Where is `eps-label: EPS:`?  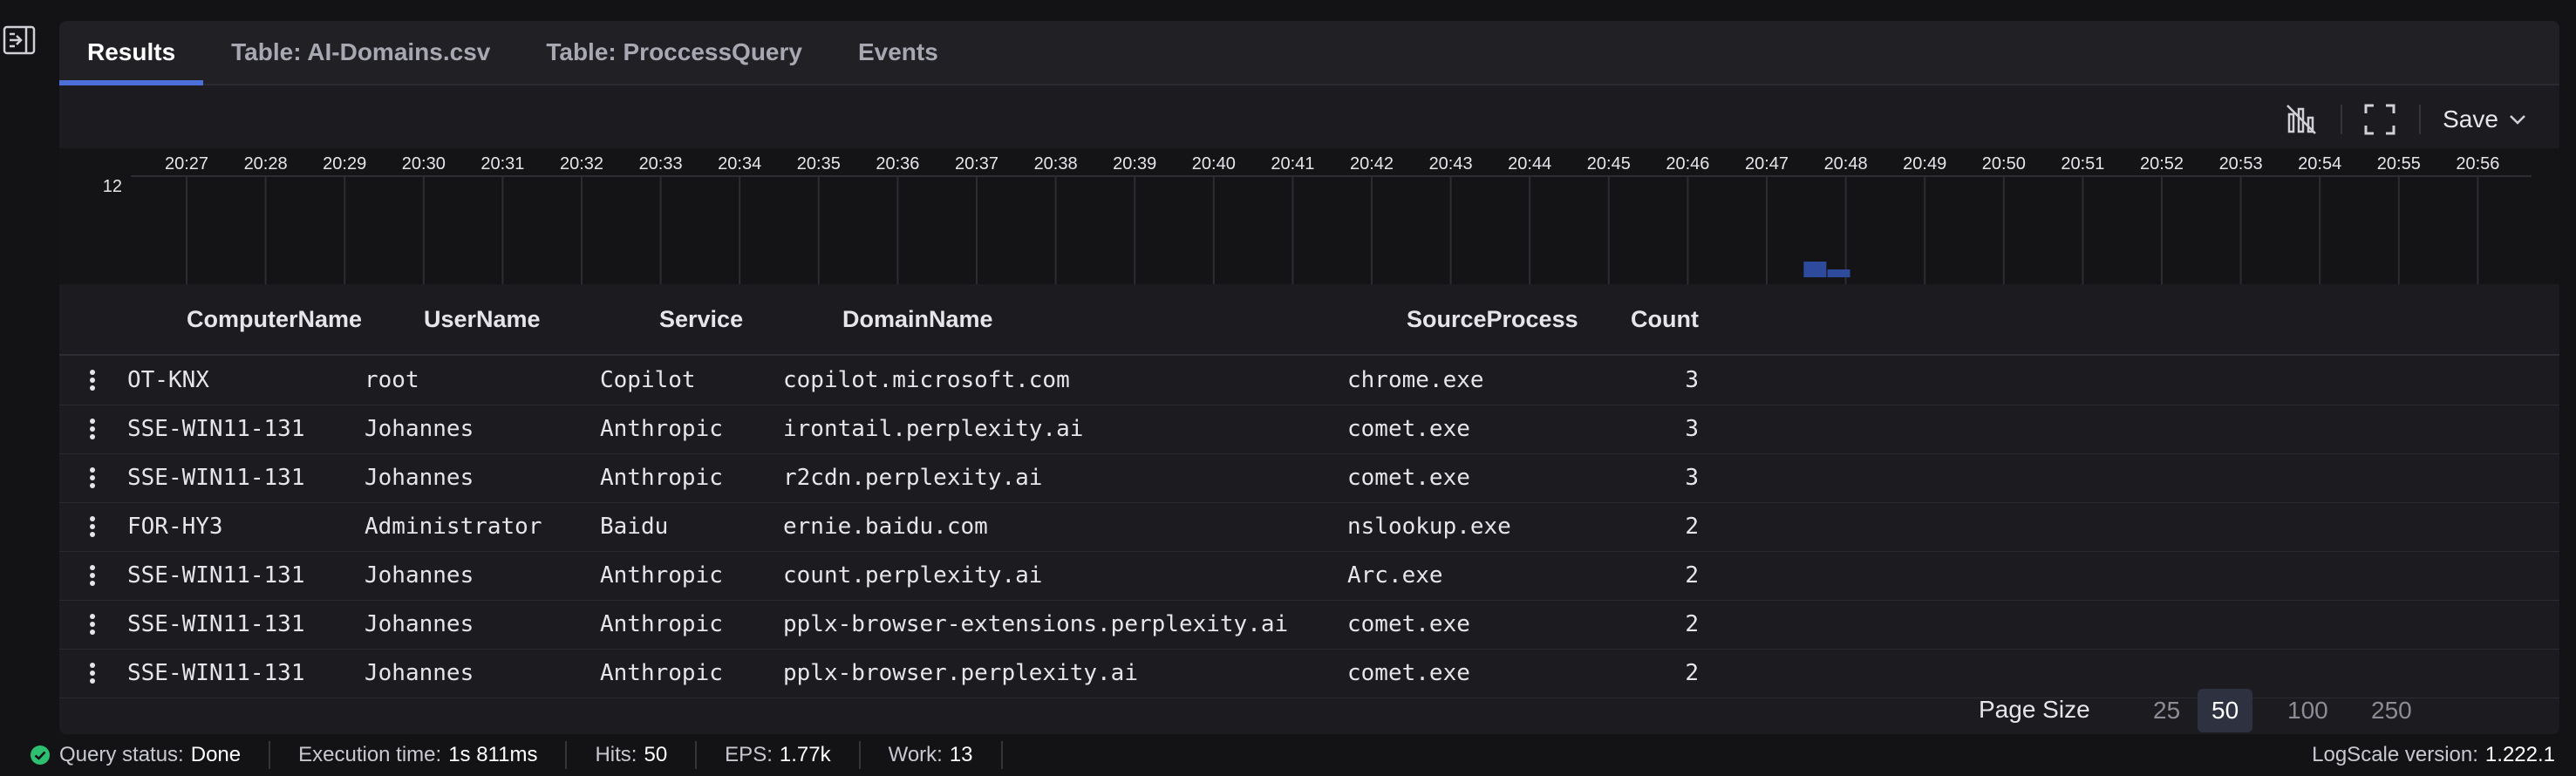
eps-label: EPS: is located at coordinates (749, 754).